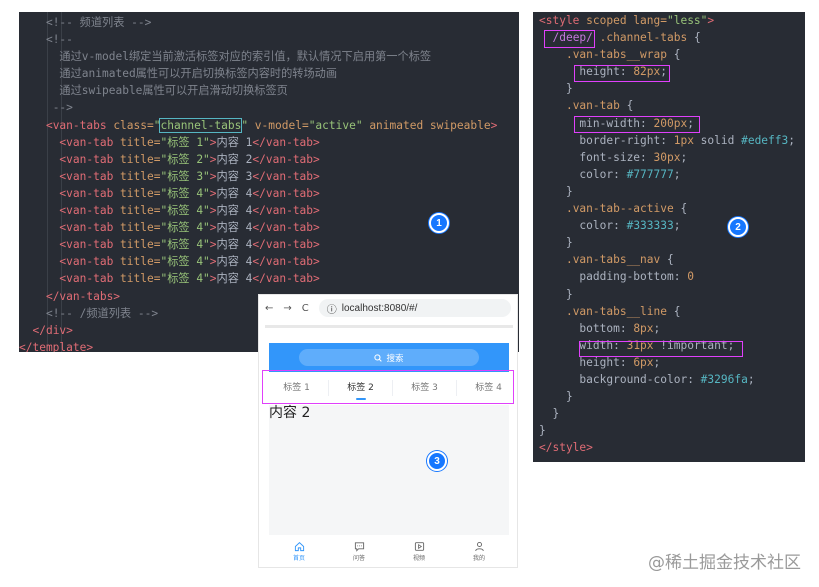  Describe the element at coordinates (626, 140) in the screenshot. I see `code-token: border-right:` at that location.